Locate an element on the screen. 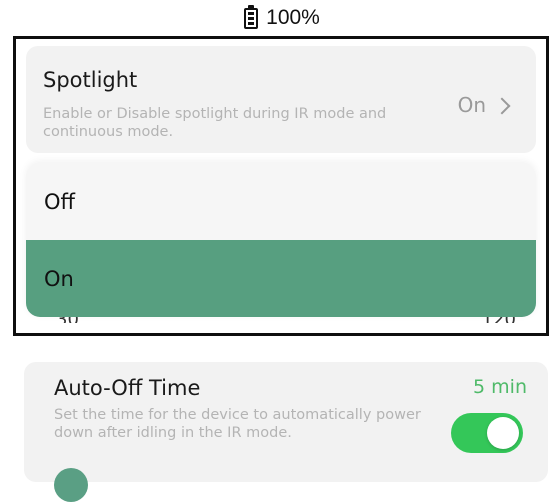  option-on: On is located at coordinates (281, 278).